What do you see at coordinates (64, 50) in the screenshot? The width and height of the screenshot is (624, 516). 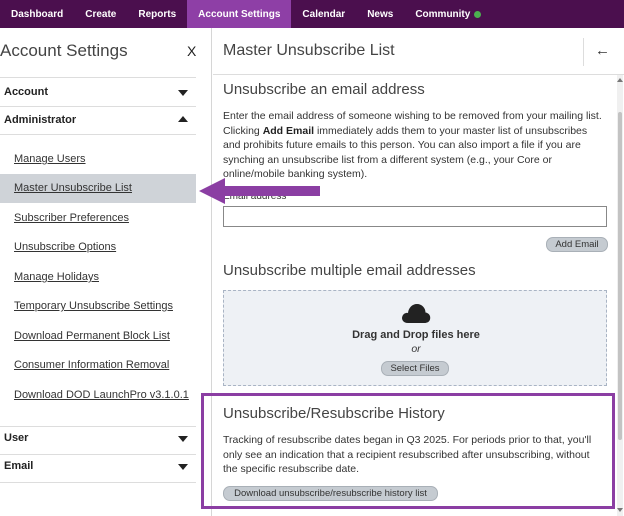 I see `sidebar-title: Account Settings` at bounding box center [64, 50].